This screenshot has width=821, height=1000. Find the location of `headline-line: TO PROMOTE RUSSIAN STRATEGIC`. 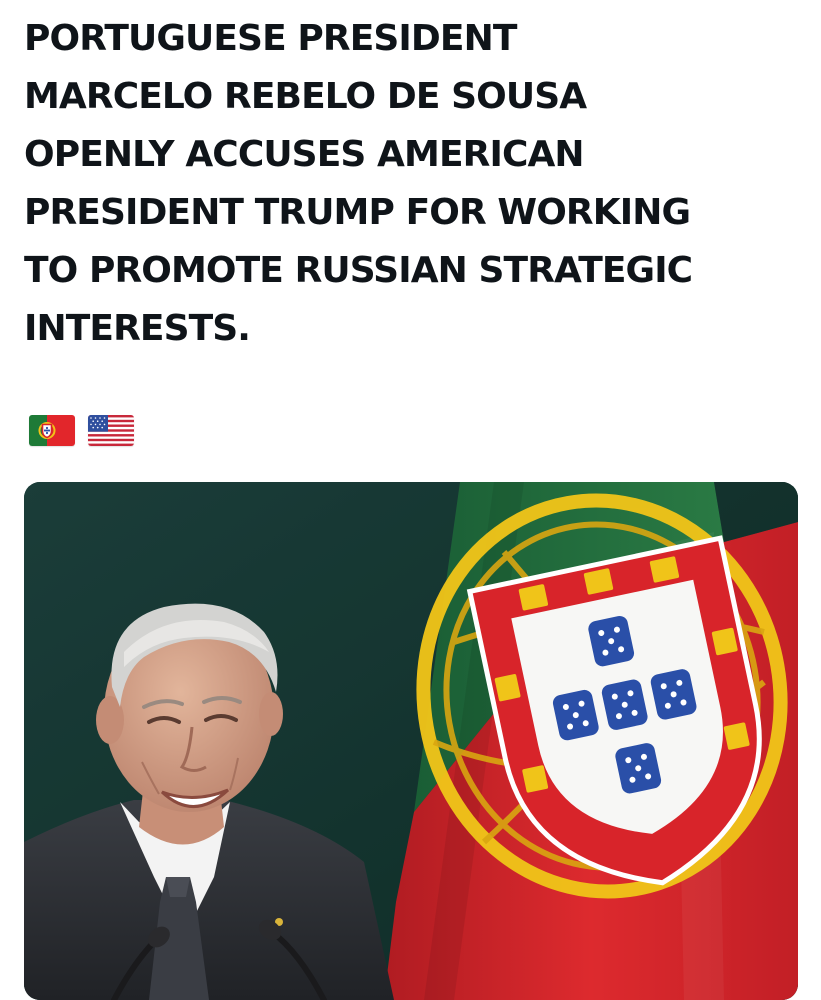

headline-line: TO PROMOTE RUSSIAN STRATEGIC is located at coordinates (358, 270).